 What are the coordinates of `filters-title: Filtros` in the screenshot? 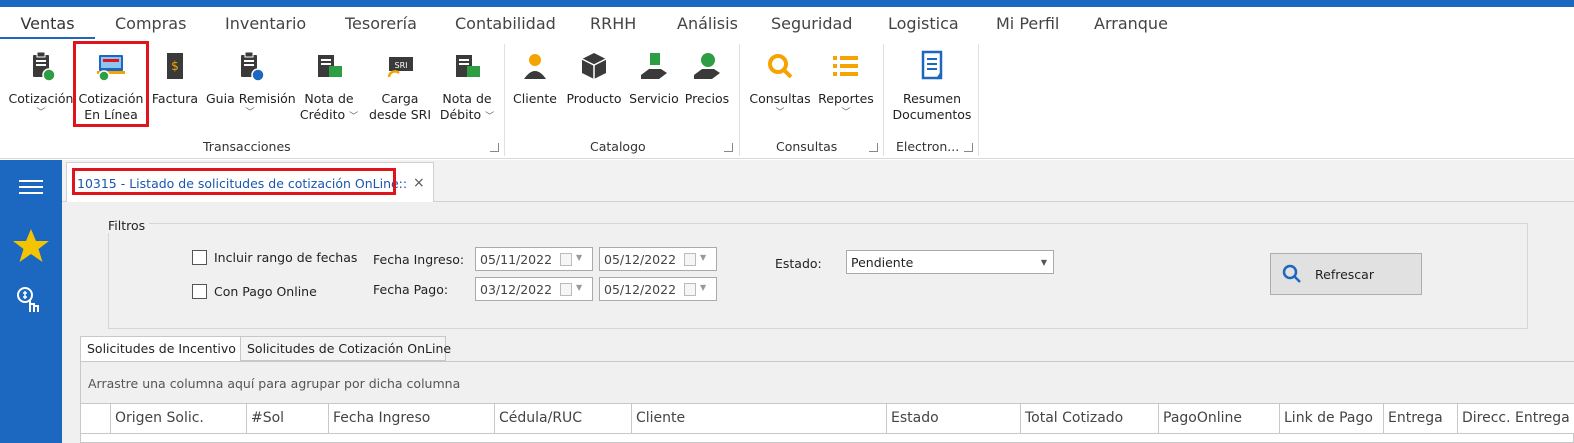 It's located at (127, 225).